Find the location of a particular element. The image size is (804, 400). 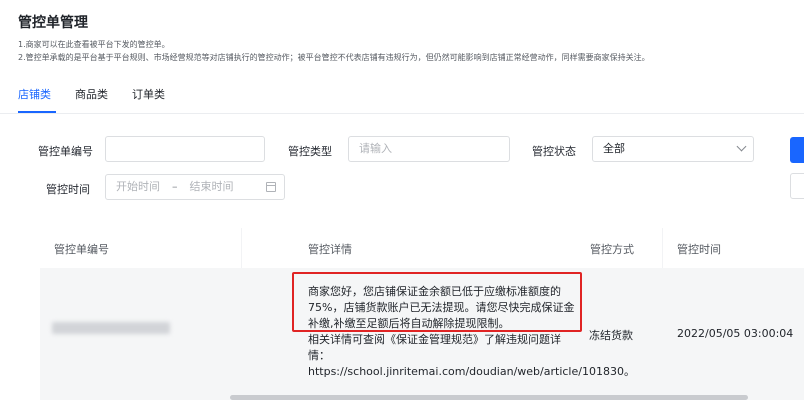

tab-product: 商品类 is located at coordinates (91, 100).